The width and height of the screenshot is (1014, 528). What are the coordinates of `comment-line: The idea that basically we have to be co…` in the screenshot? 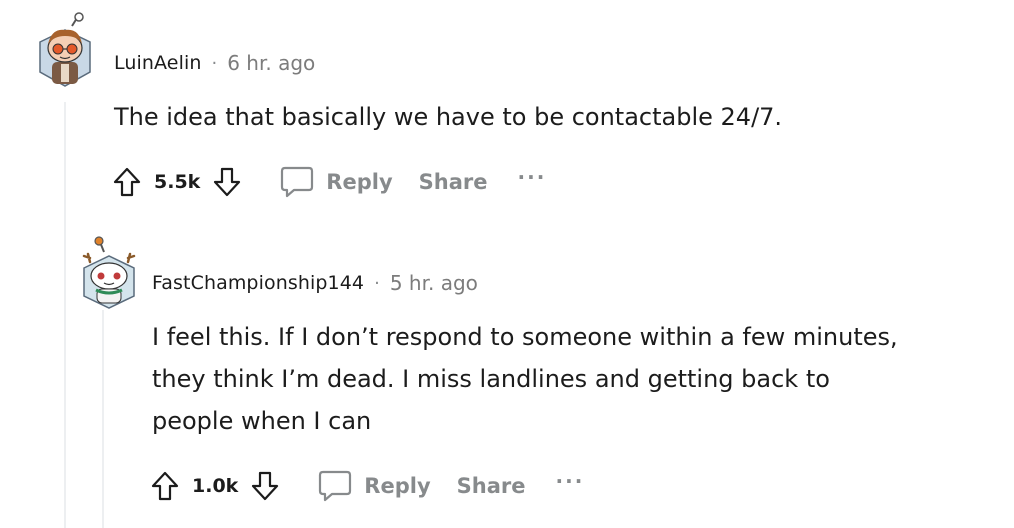 It's located at (448, 117).